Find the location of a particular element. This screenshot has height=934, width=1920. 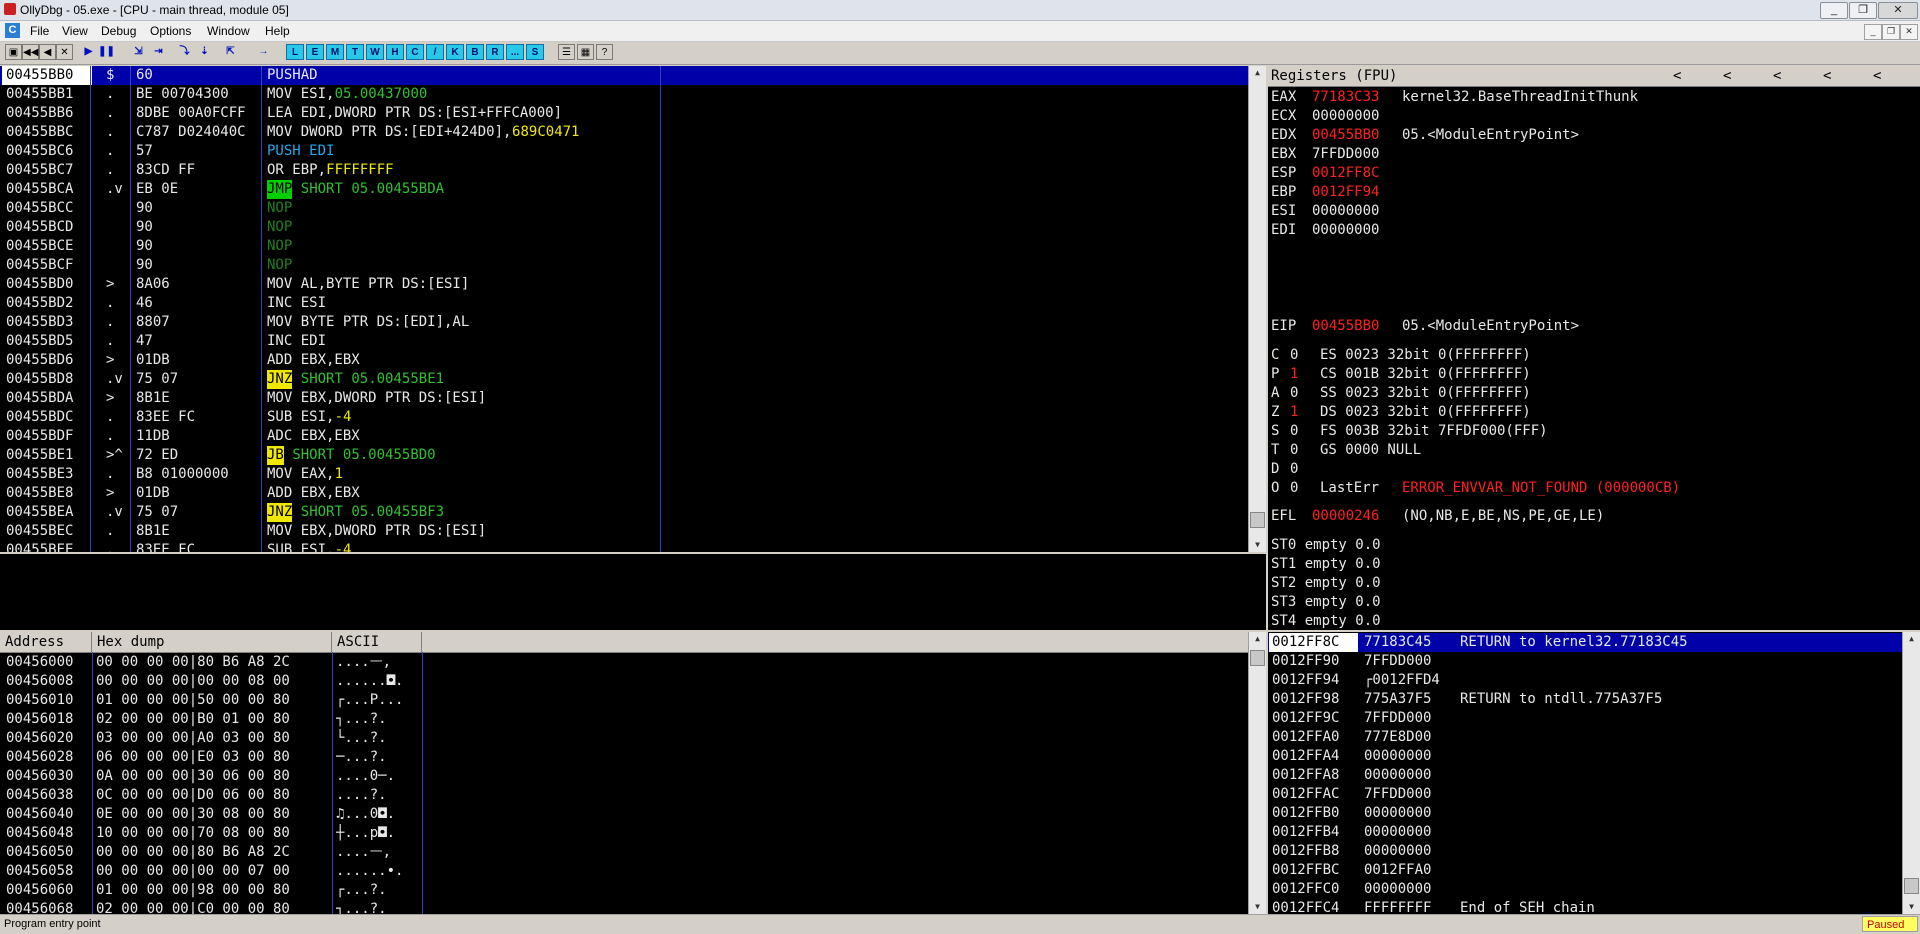

list-icon: ☰ is located at coordinates (566, 52).